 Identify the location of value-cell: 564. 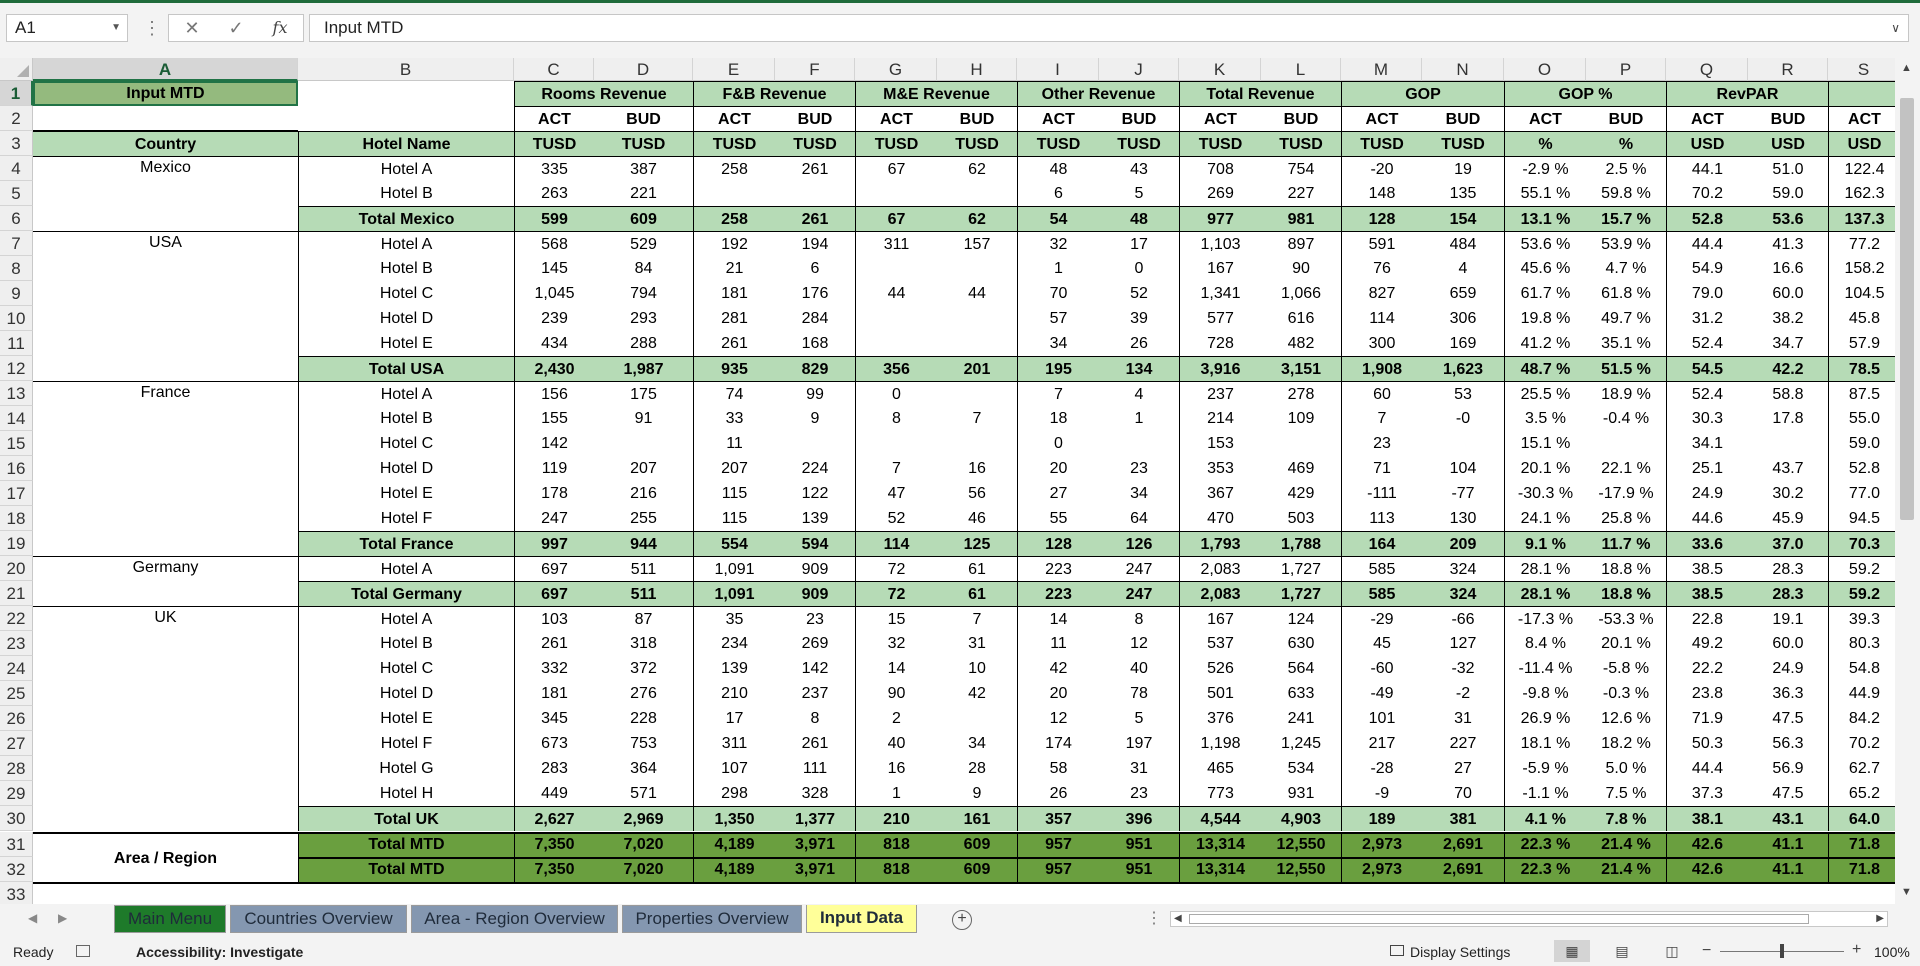
(1301, 668).